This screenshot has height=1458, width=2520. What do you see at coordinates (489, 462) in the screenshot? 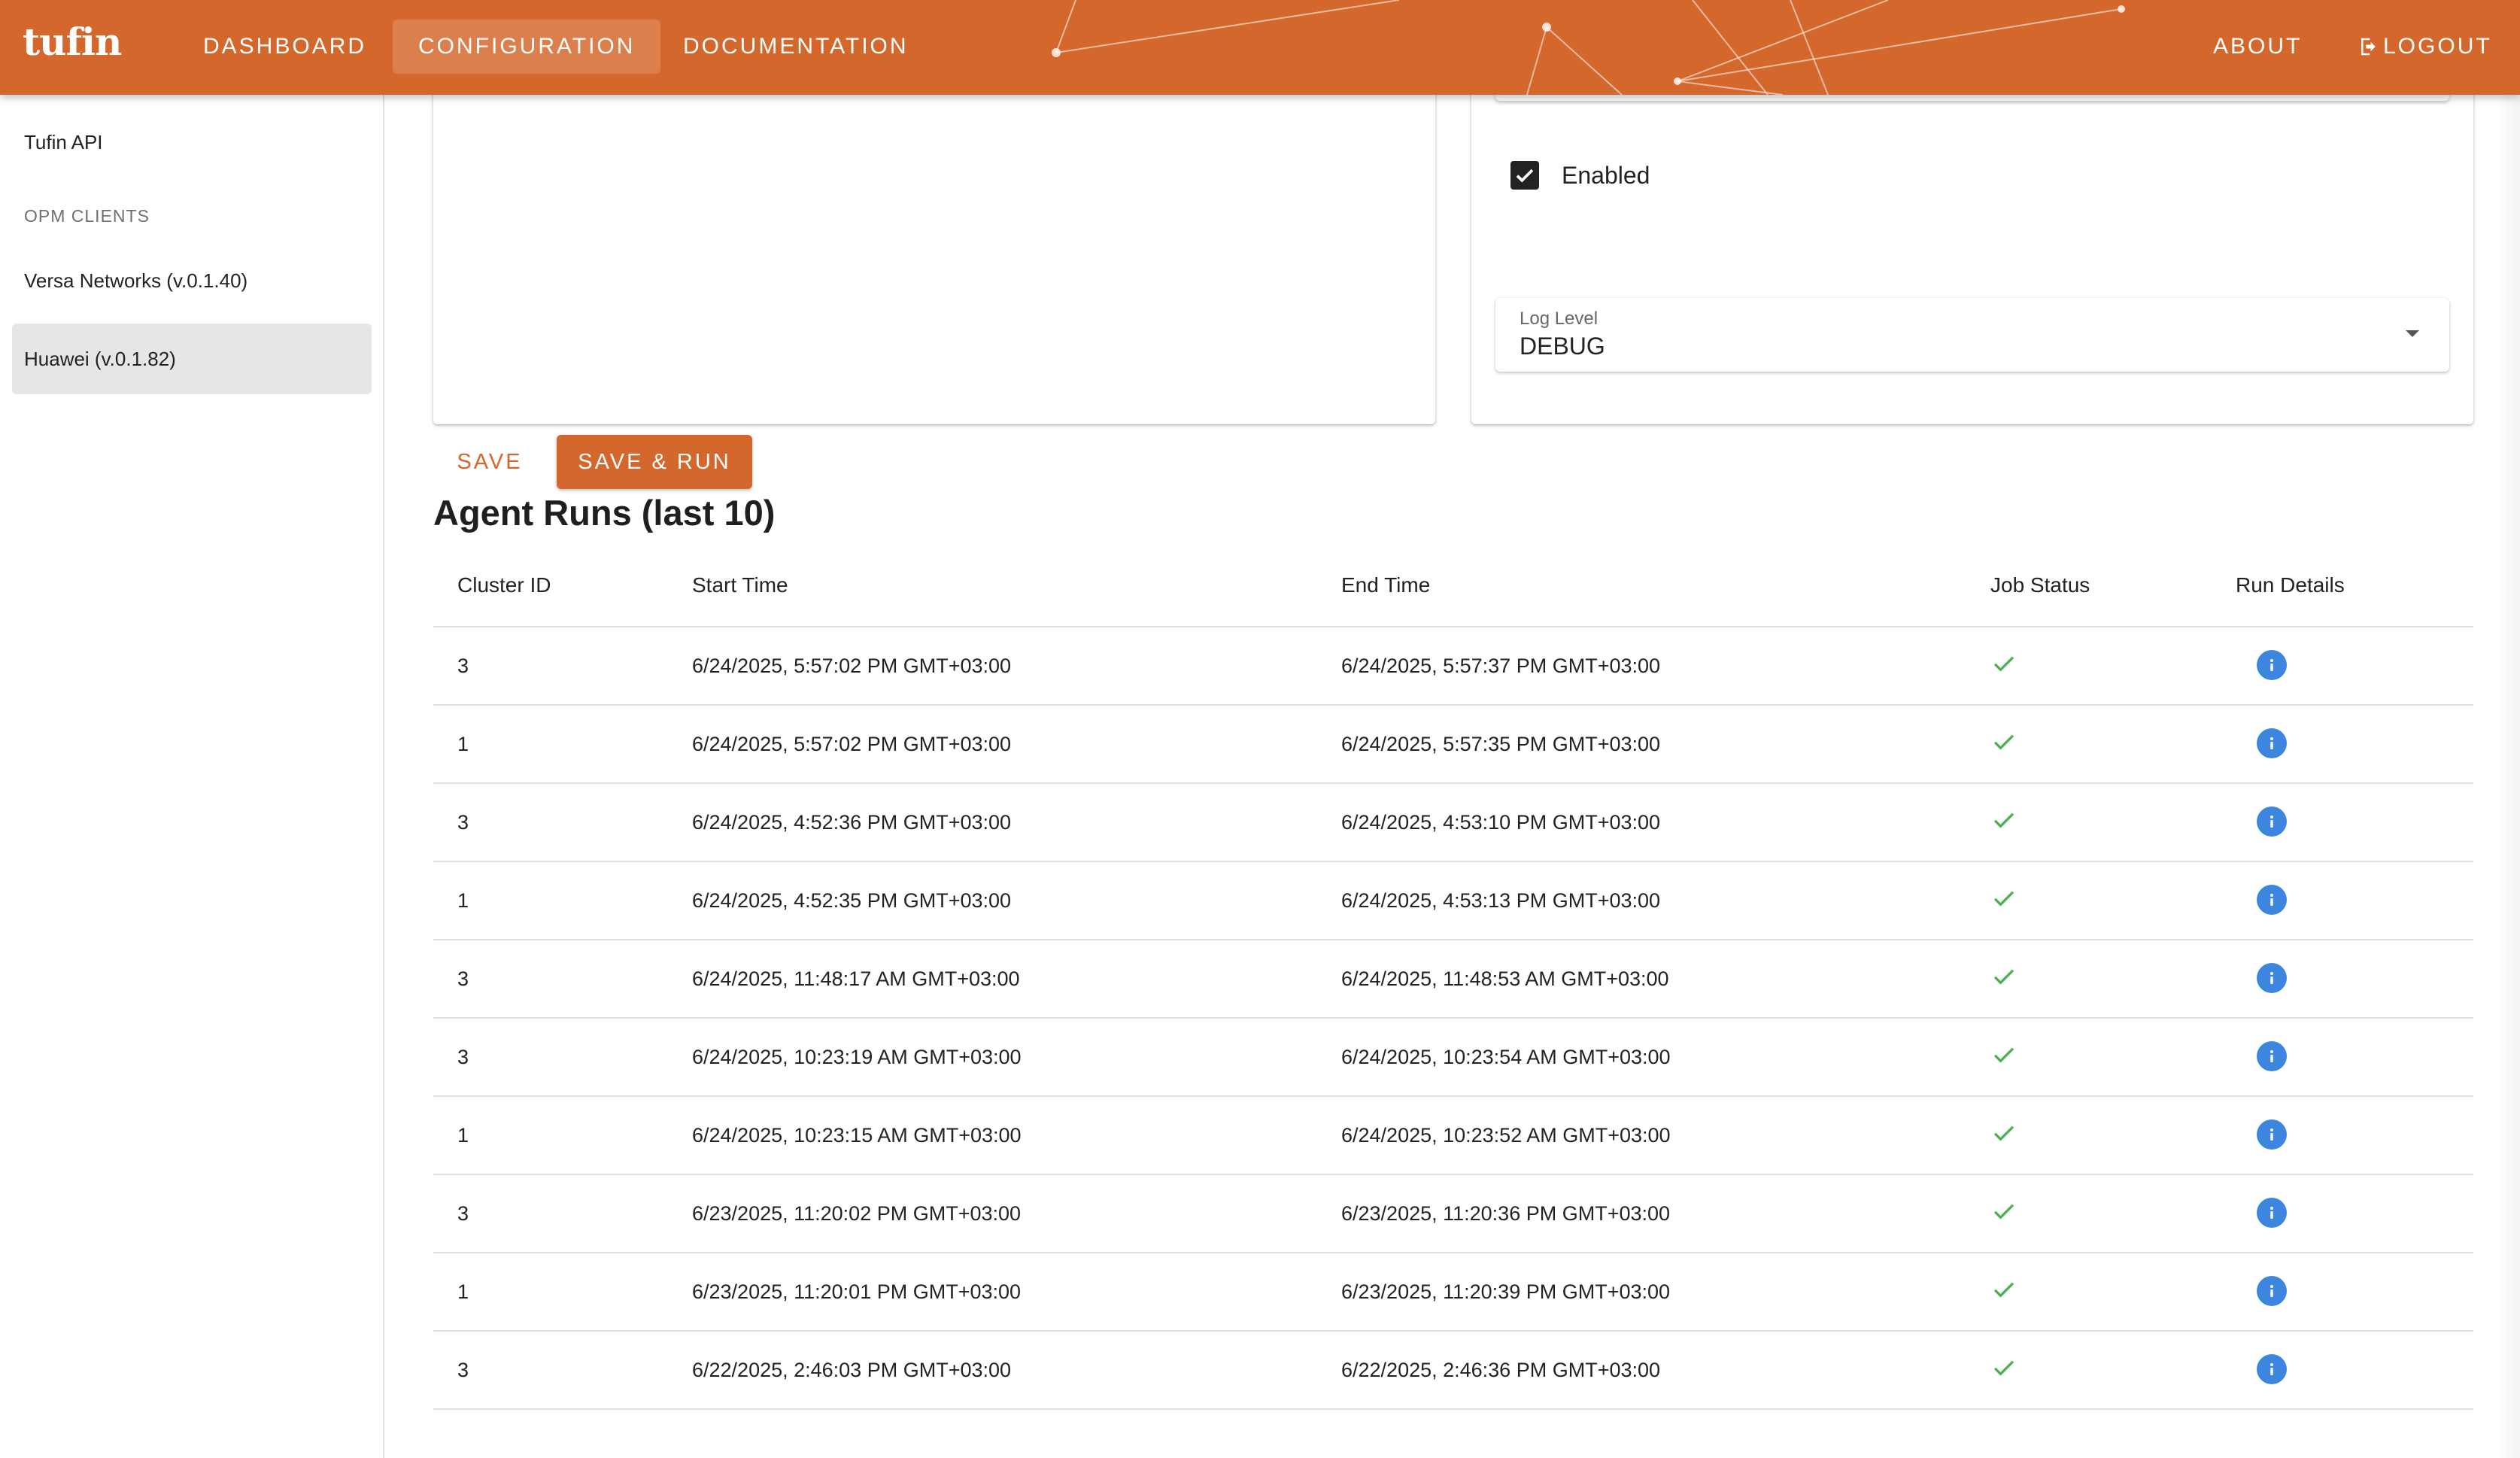
I see `save-button: SAVE` at bounding box center [489, 462].